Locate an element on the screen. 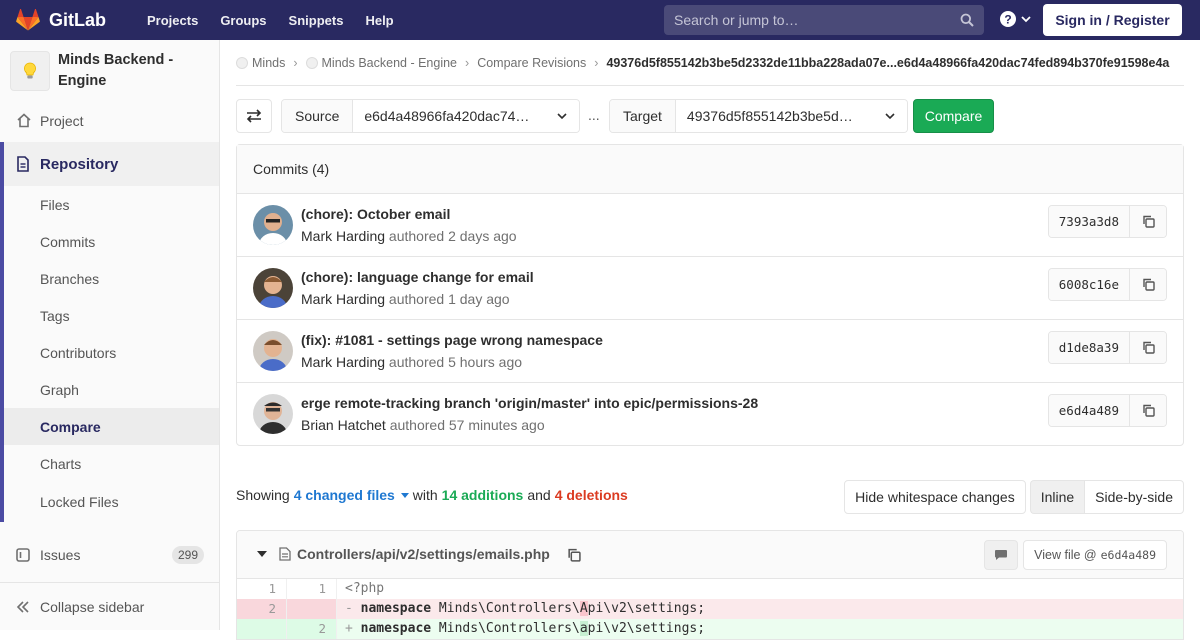  toggle-comments-button is located at coordinates (1001, 555).